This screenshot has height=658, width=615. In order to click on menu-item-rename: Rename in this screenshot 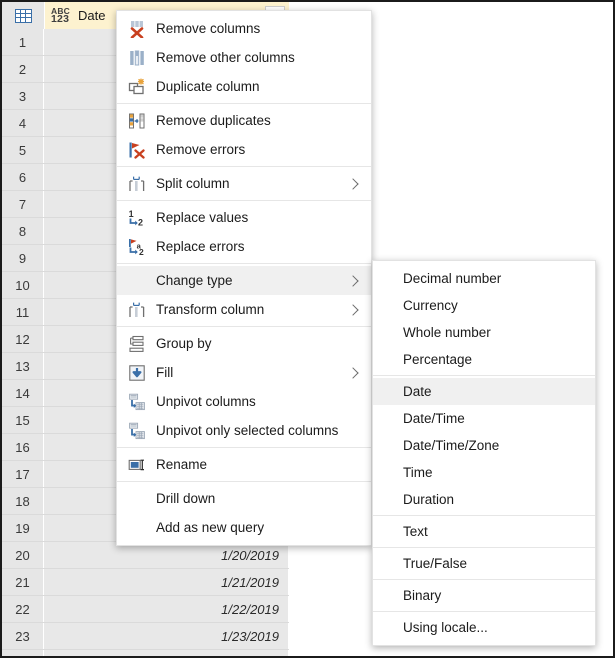, I will do `click(244, 464)`.